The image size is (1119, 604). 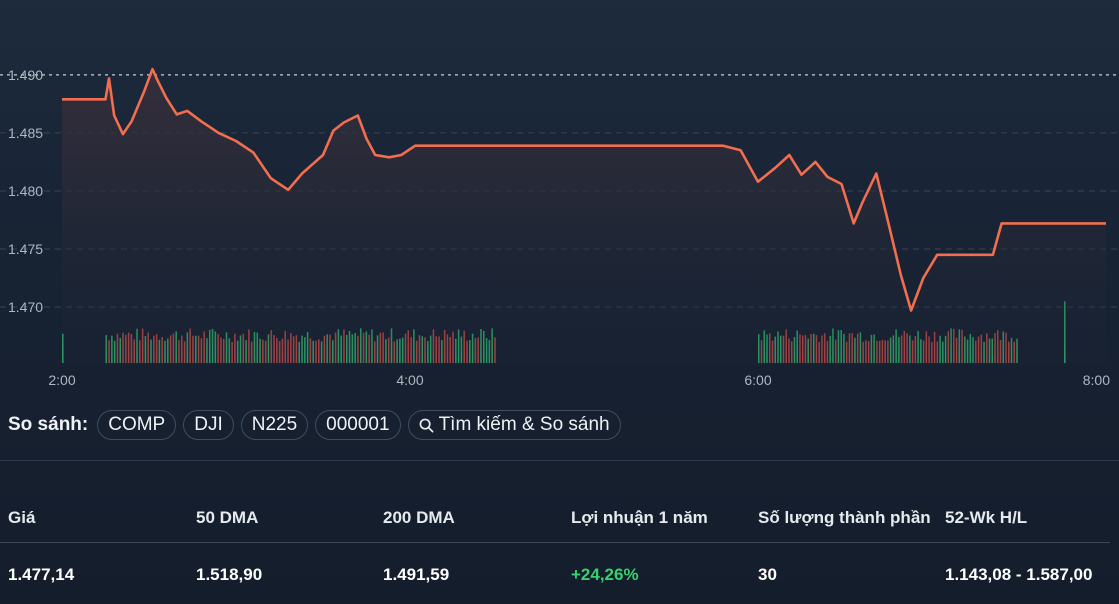 What do you see at coordinates (48, 424) in the screenshot?
I see `compare-label: So sánh:` at bounding box center [48, 424].